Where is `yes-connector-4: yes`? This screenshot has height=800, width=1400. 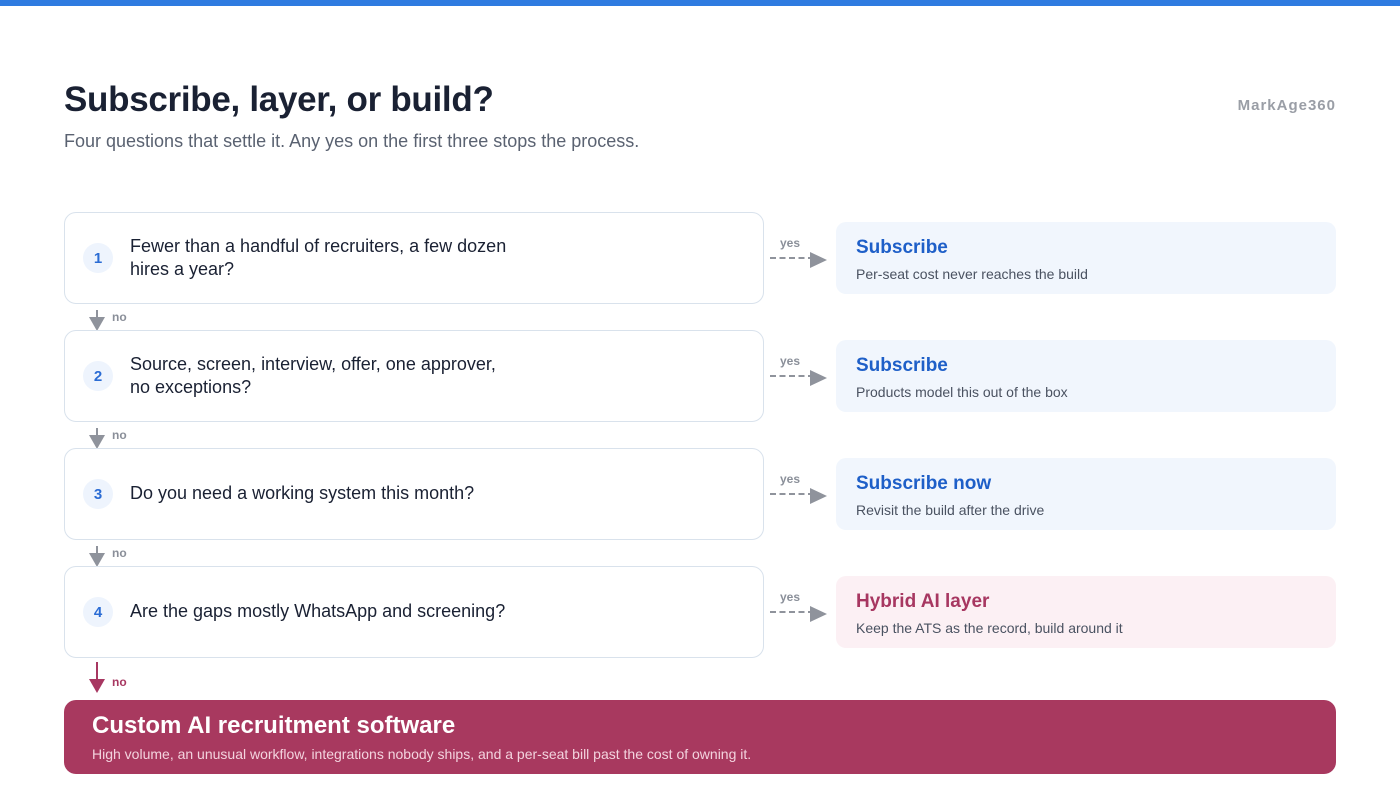
yes-connector-4: yes is located at coordinates (800, 610).